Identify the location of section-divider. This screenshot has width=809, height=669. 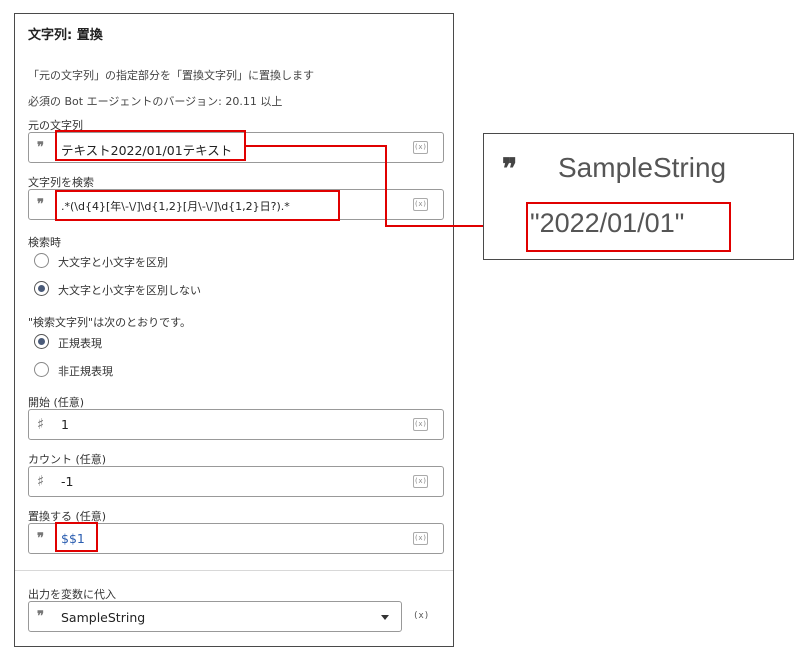
(234, 570).